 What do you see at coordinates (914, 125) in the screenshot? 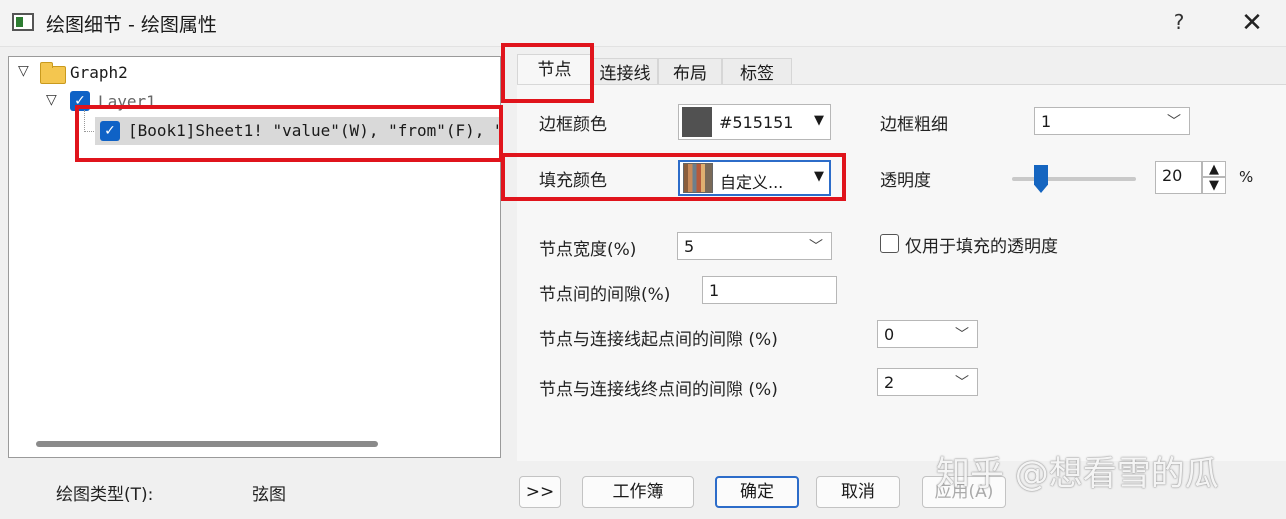
I see `border-width-label: 边框粗细` at bounding box center [914, 125].